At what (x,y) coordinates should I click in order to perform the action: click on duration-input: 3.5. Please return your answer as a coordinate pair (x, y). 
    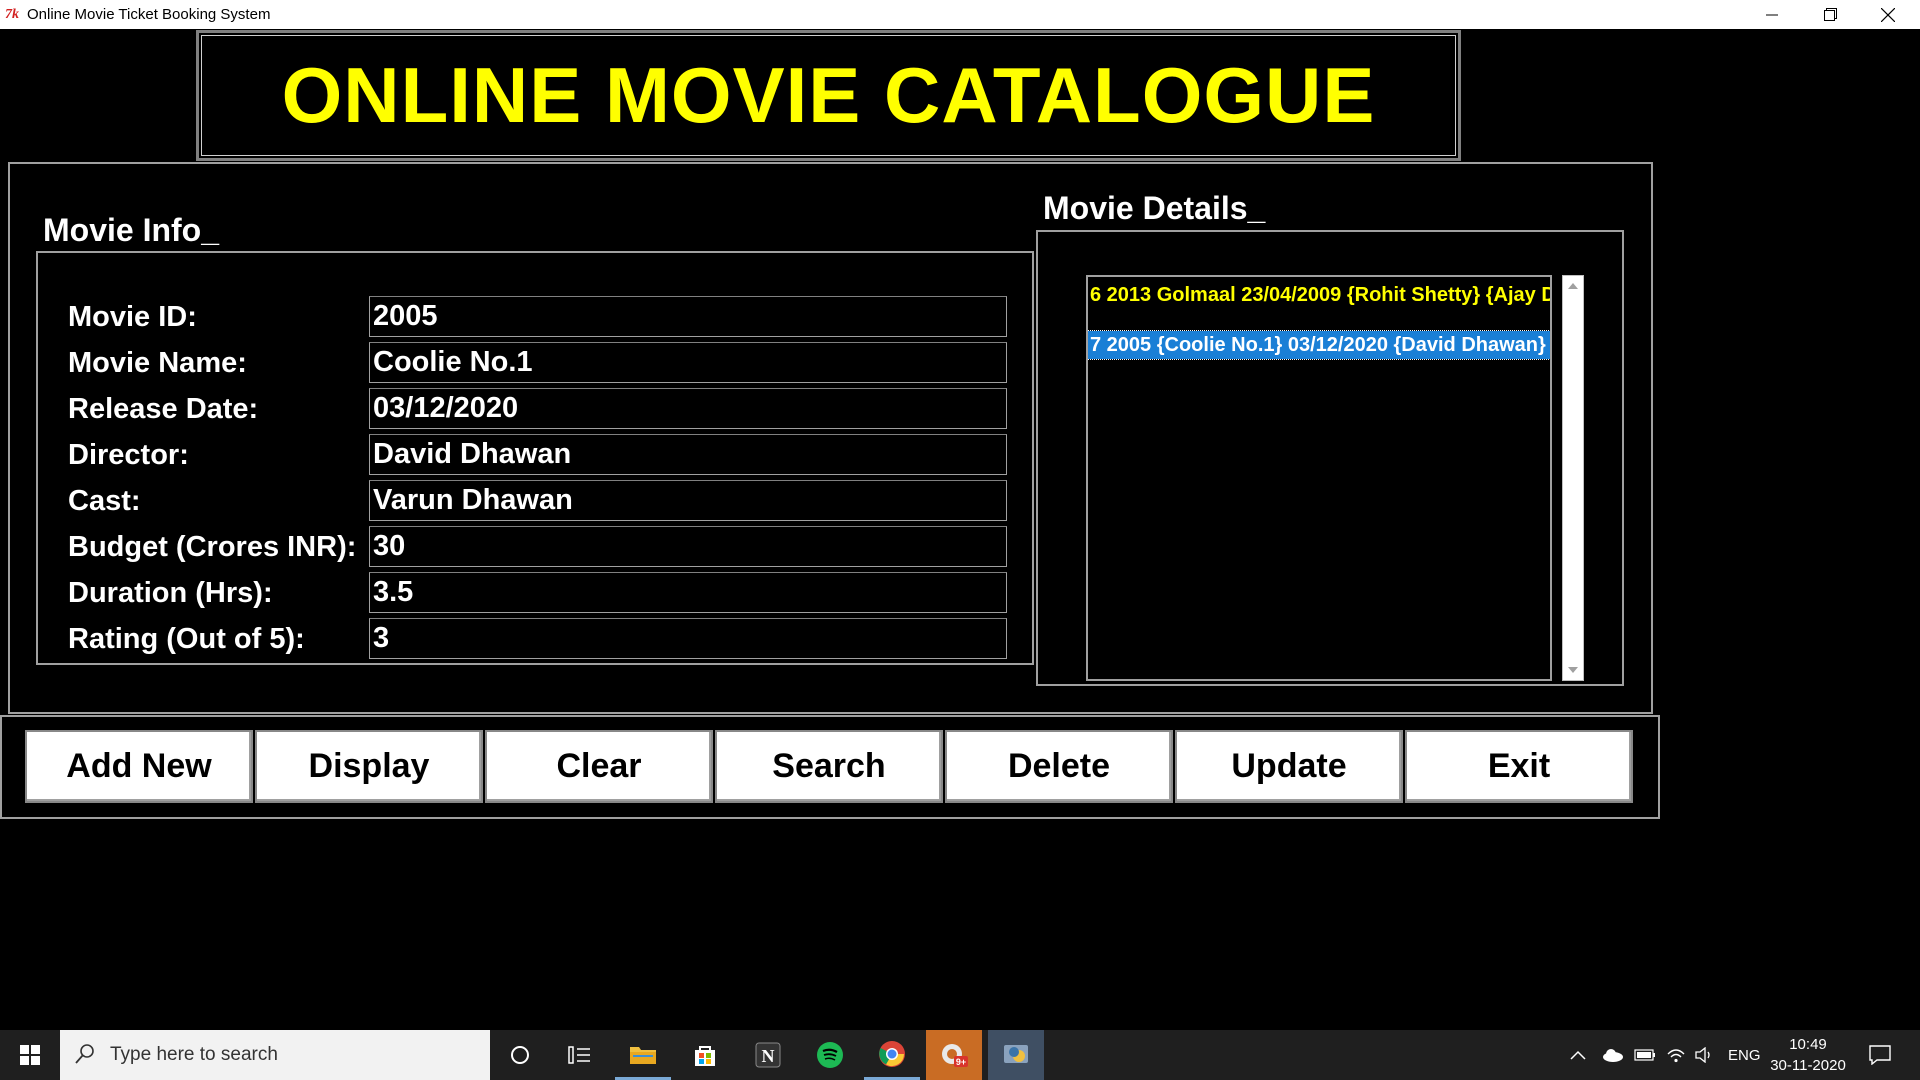
    Looking at the image, I should click on (688, 592).